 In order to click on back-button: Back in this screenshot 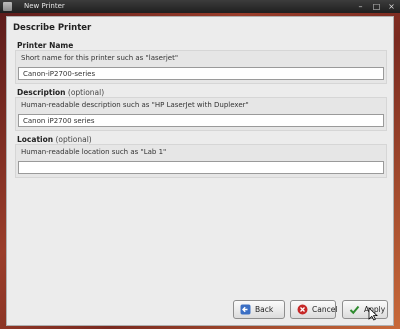, I will do `click(259, 309)`.